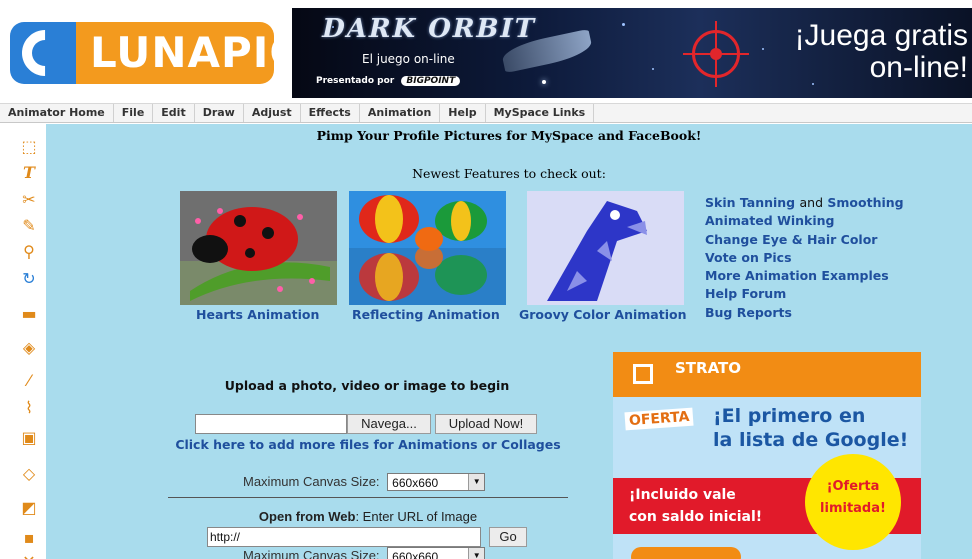 Image resolution: width=972 pixels, height=559 pixels. I want to click on eraser-icon: ◇, so click(29, 473).